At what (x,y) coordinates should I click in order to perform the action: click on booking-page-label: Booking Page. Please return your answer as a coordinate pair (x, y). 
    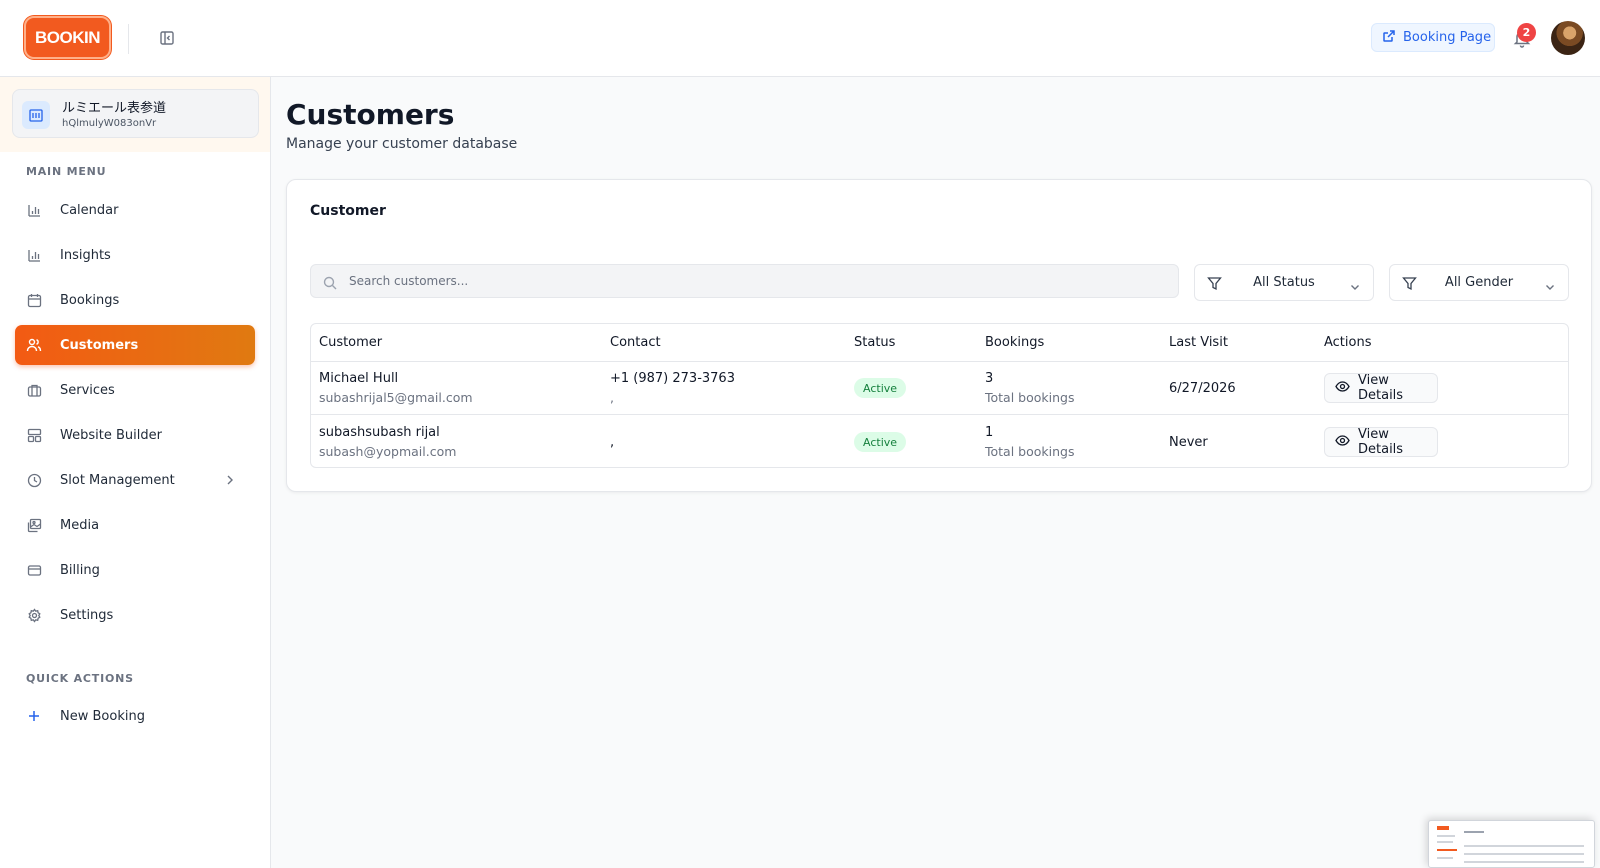
    Looking at the image, I should click on (1447, 37).